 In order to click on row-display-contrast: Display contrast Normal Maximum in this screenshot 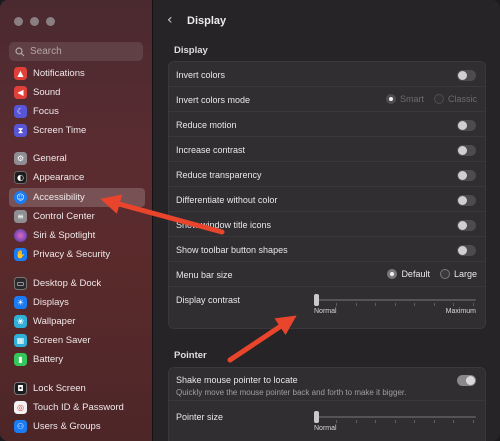, I will do `click(327, 308)`.